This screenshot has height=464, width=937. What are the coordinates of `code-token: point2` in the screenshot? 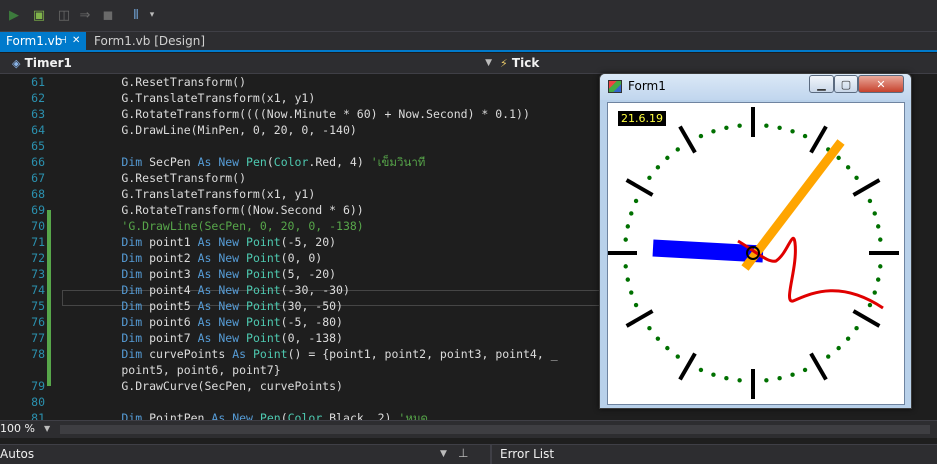 It's located at (170, 258).